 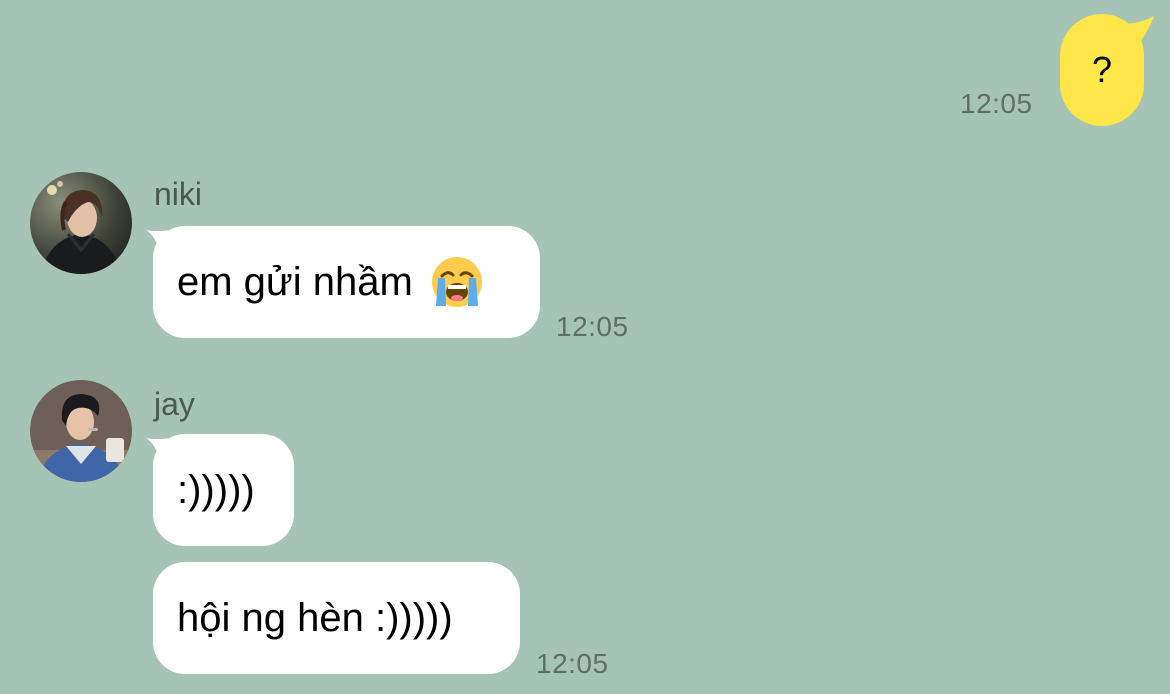 What do you see at coordinates (295, 282) in the screenshot?
I see `niki-message-text: em gửi nhầm` at bounding box center [295, 282].